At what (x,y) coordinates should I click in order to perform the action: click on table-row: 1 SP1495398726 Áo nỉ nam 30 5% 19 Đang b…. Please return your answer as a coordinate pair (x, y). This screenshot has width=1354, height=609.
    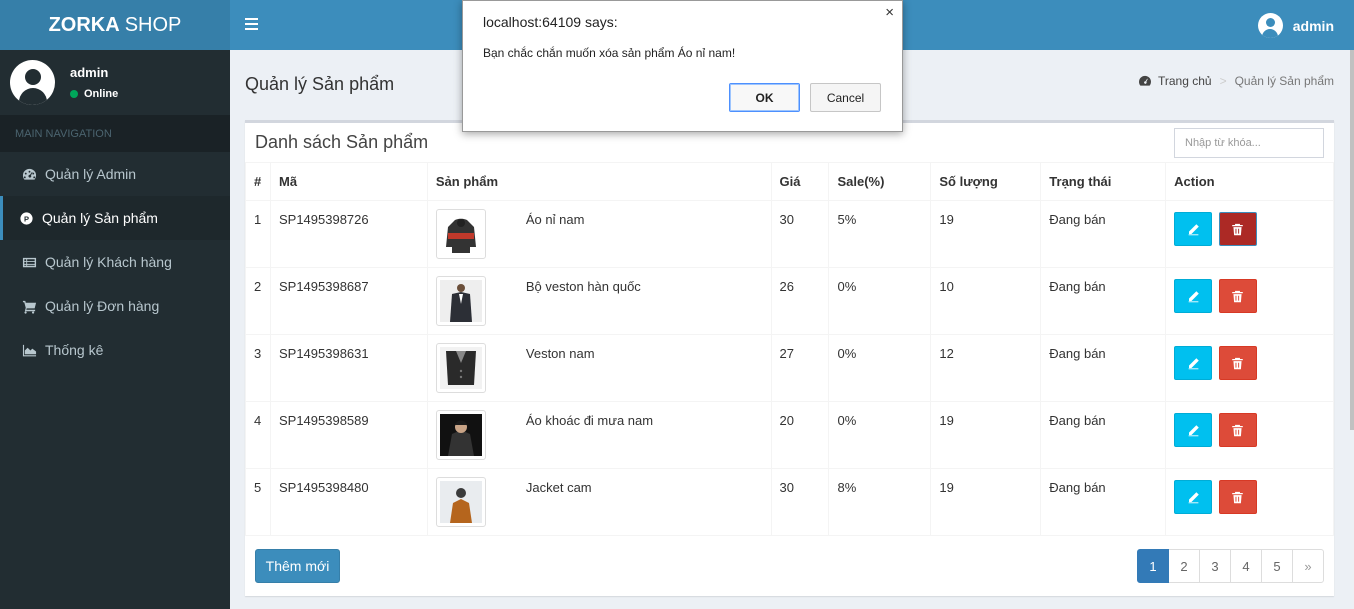
    Looking at the image, I should click on (789, 234).